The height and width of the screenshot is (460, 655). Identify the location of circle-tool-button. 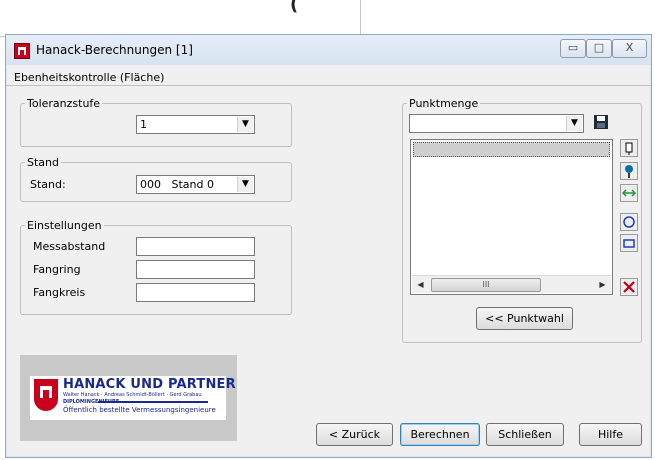
(629, 222).